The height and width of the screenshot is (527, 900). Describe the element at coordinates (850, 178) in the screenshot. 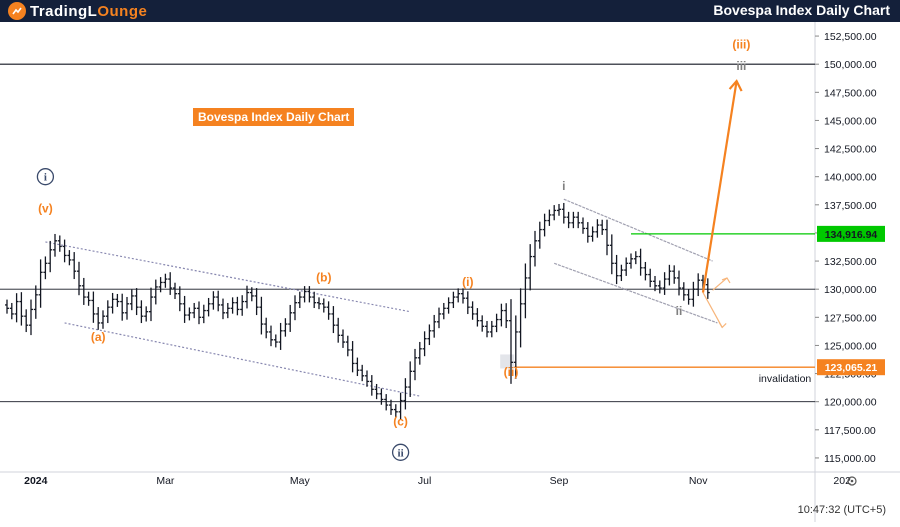

I see `y-tick-label: 140,000.00` at that location.